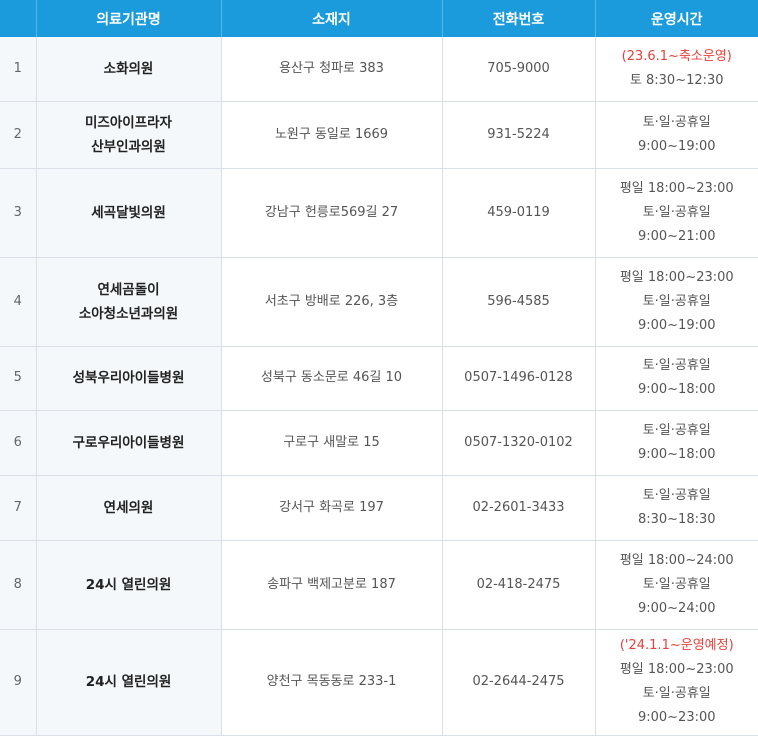 Image resolution: width=758 pixels, height=736 pixels. What do you see at coordinates (331, 682) in the screenshot?
I see `hospital-address: 양천구 목동동로 233-1` at bounding box center [331, 682].